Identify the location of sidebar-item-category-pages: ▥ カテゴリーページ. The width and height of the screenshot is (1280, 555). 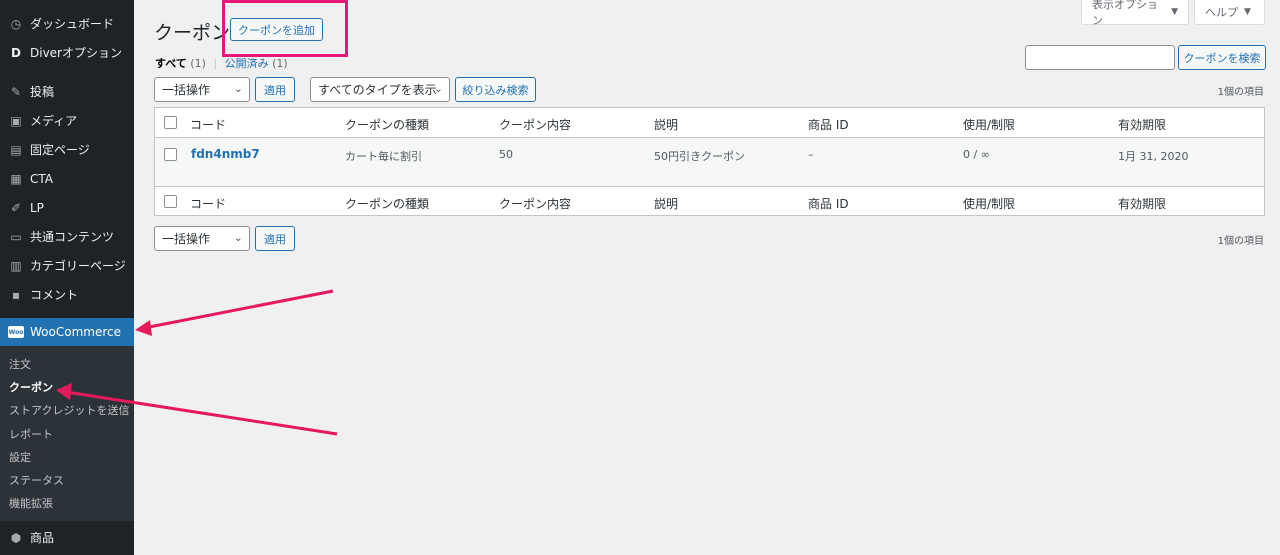
(67, 265).